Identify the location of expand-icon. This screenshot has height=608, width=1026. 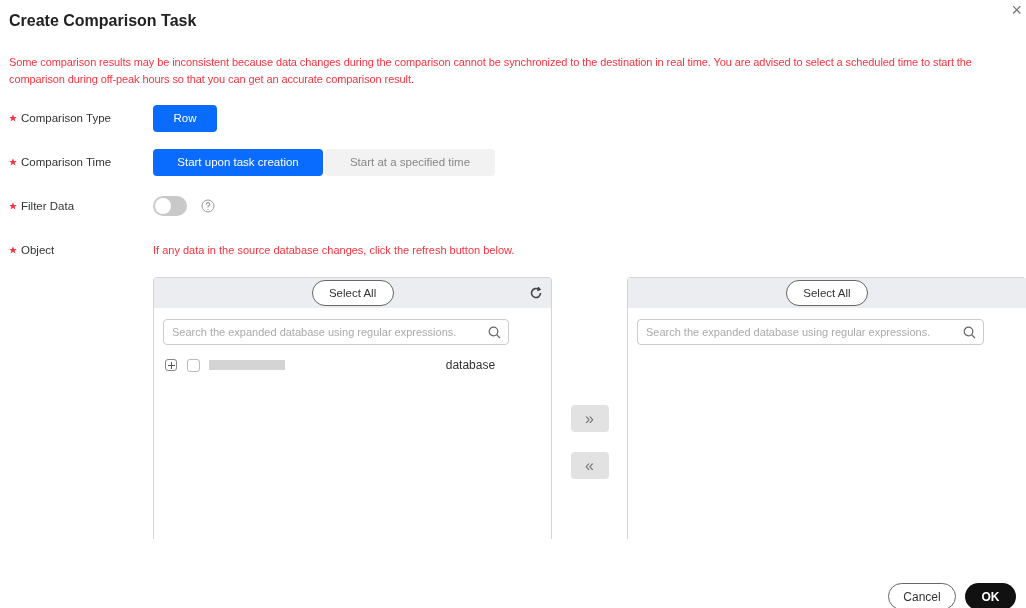
(171, 365).